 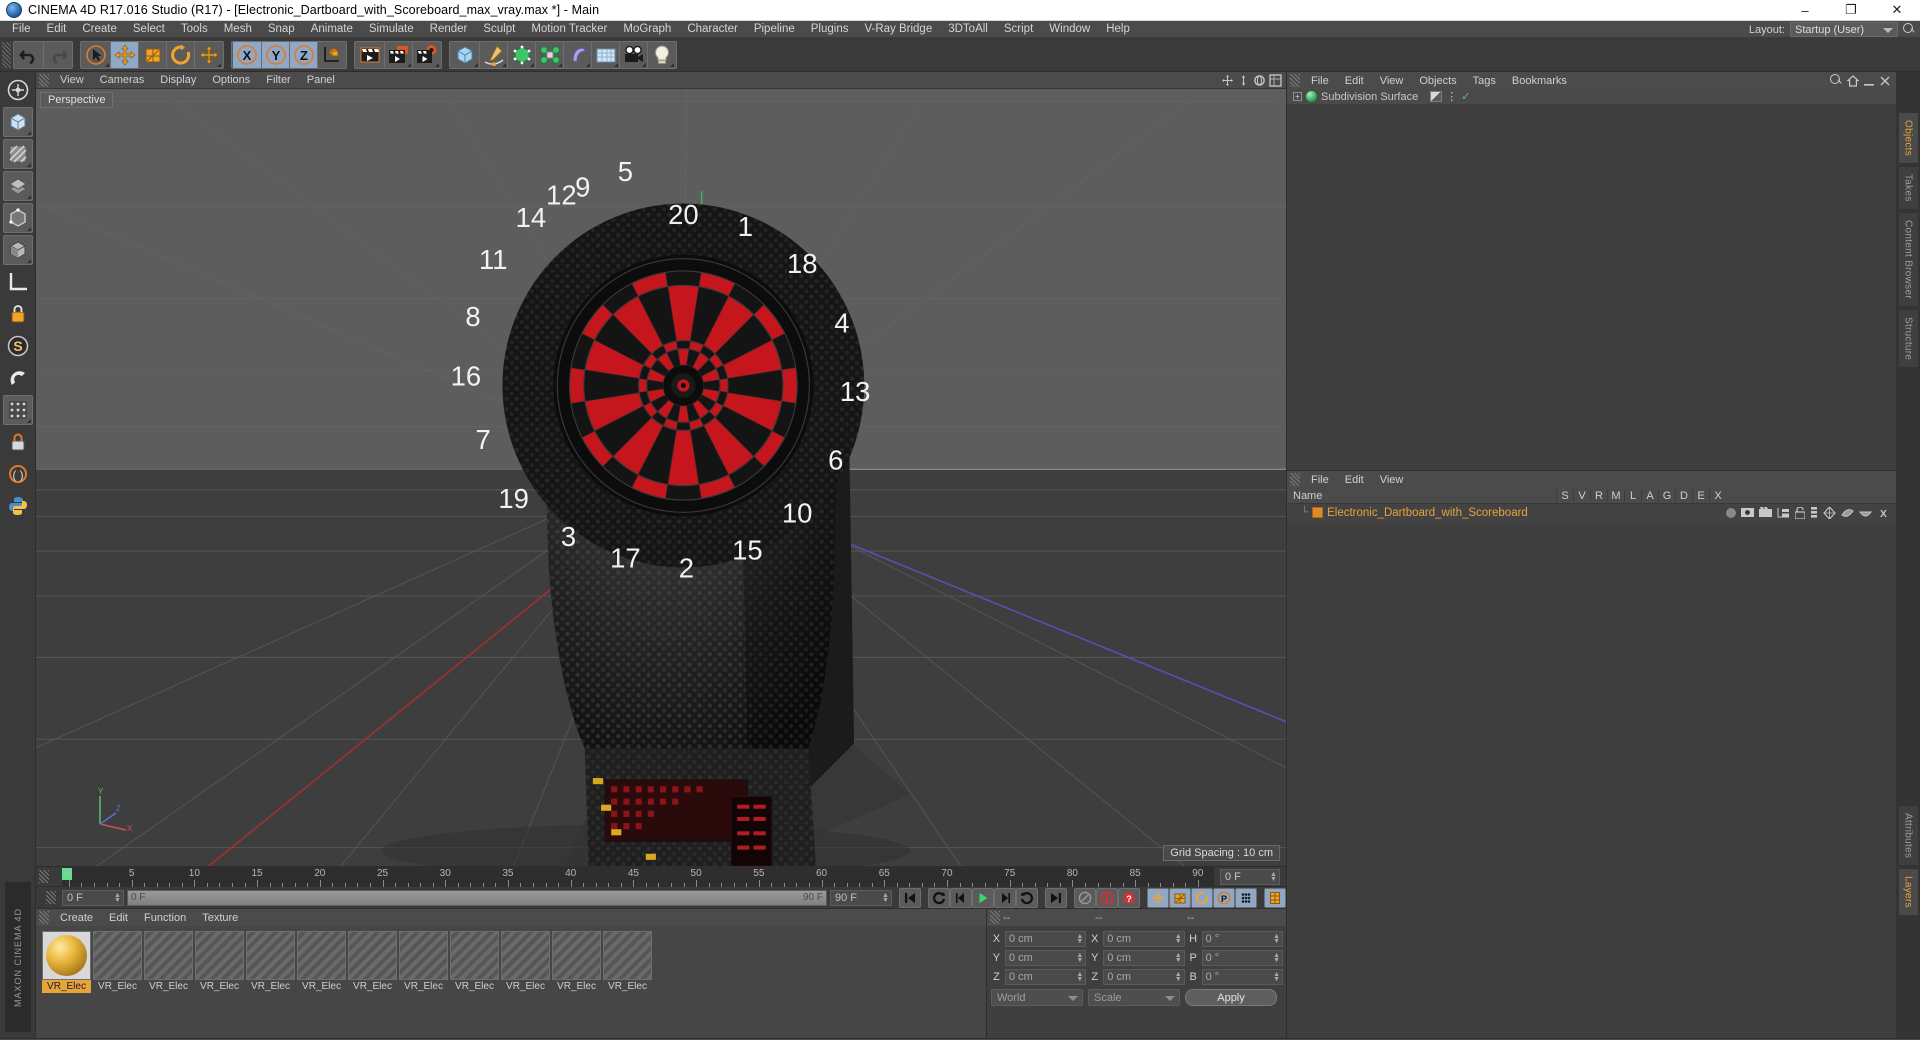 What do you see at coordinates (712, 29) in the screenshot?
I see `menu-character: Character` at bounding box center [712, 29].